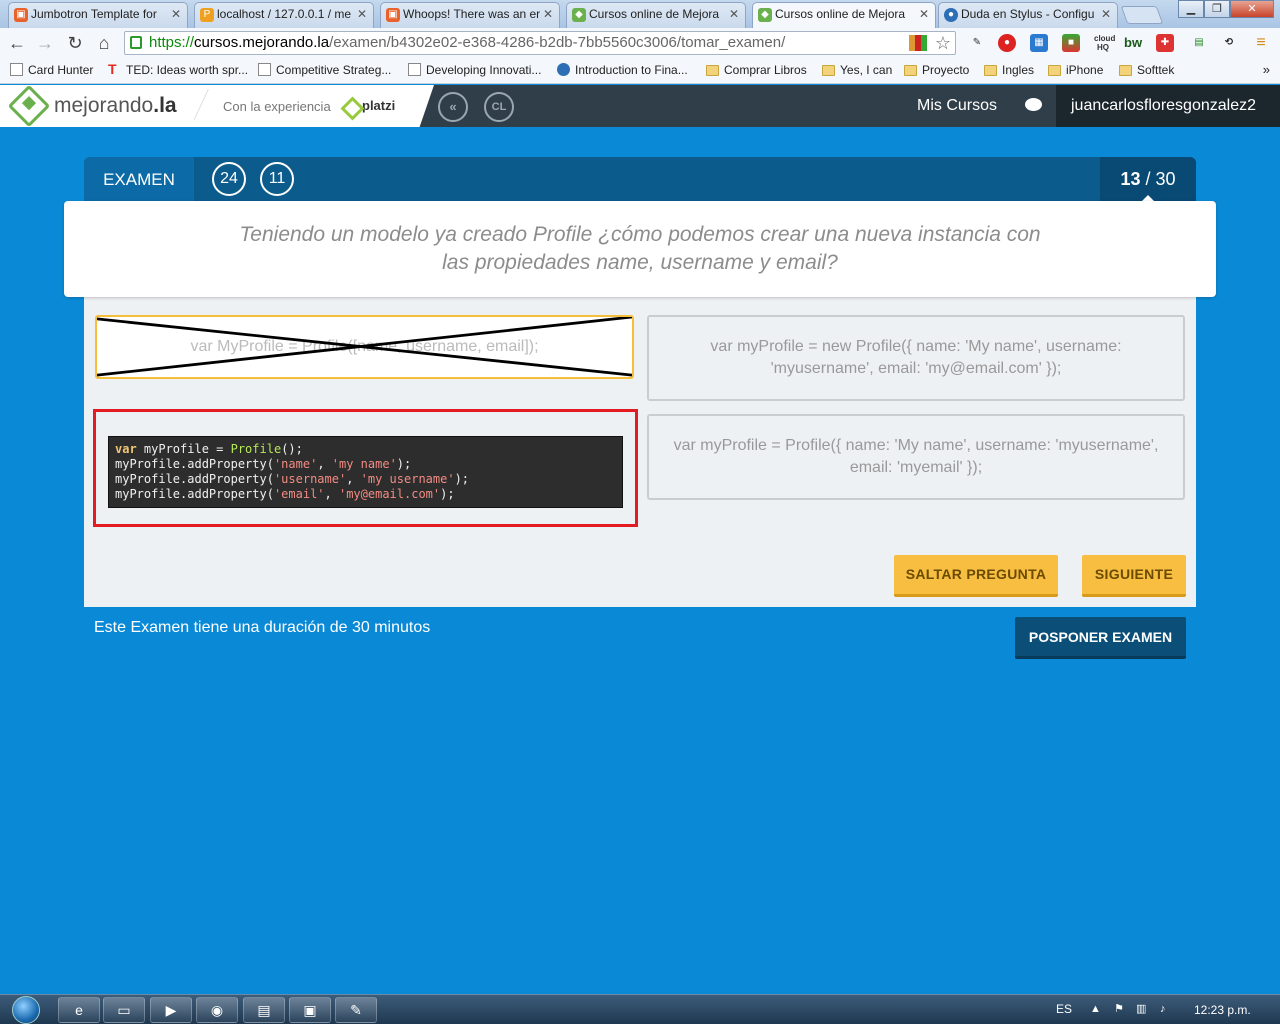  What do you see at coordinates (1104, 43) in the screenshot?
I see `cloudhq-icon: cloud HQ` at bounding box center [1104, 43].